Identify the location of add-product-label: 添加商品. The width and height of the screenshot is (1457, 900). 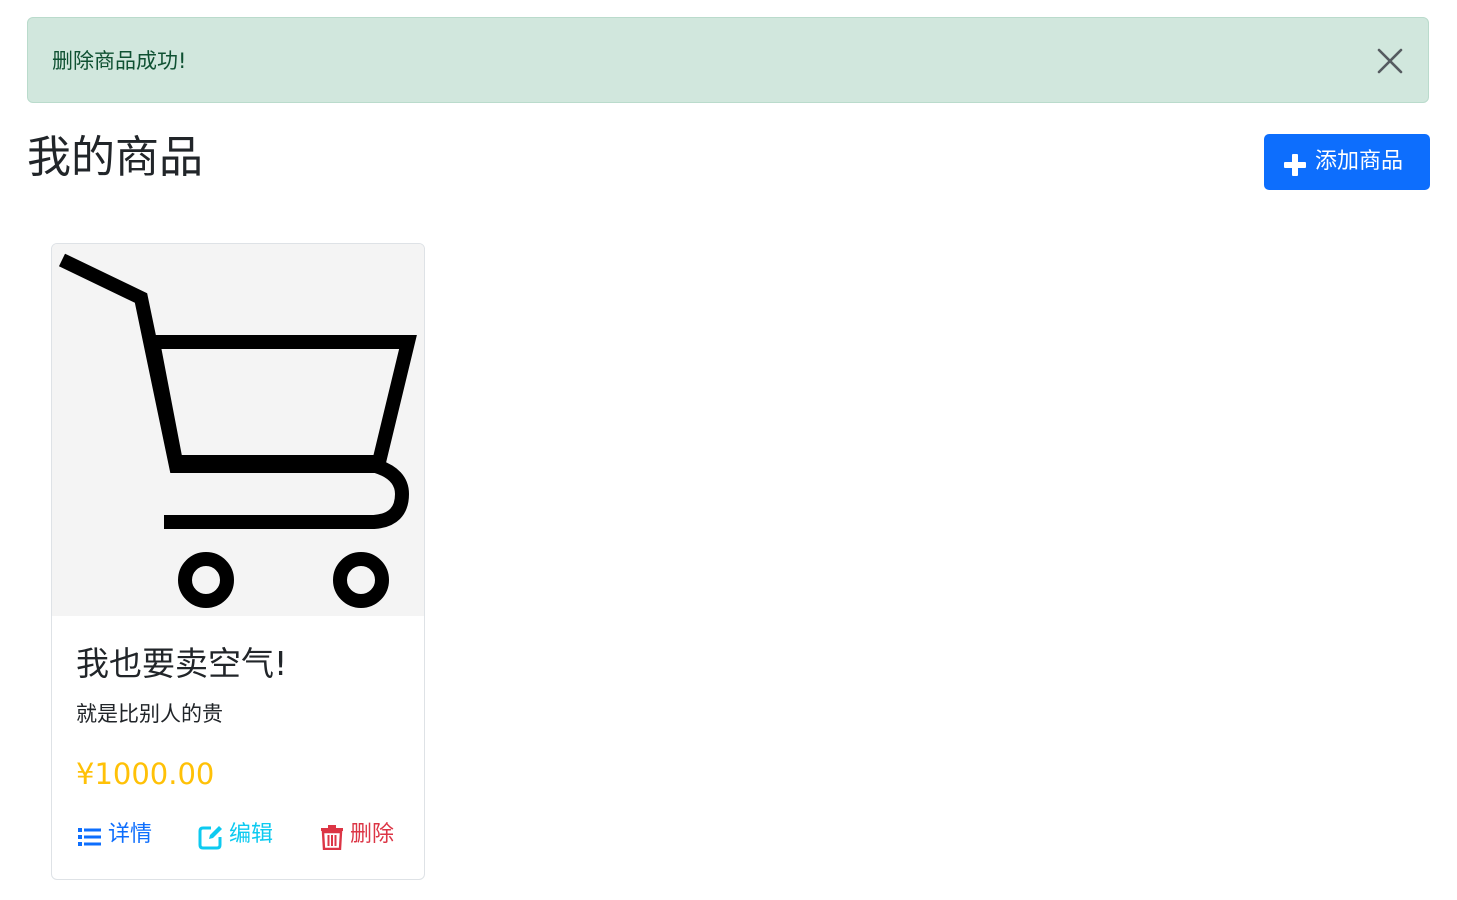
(1359, 161).